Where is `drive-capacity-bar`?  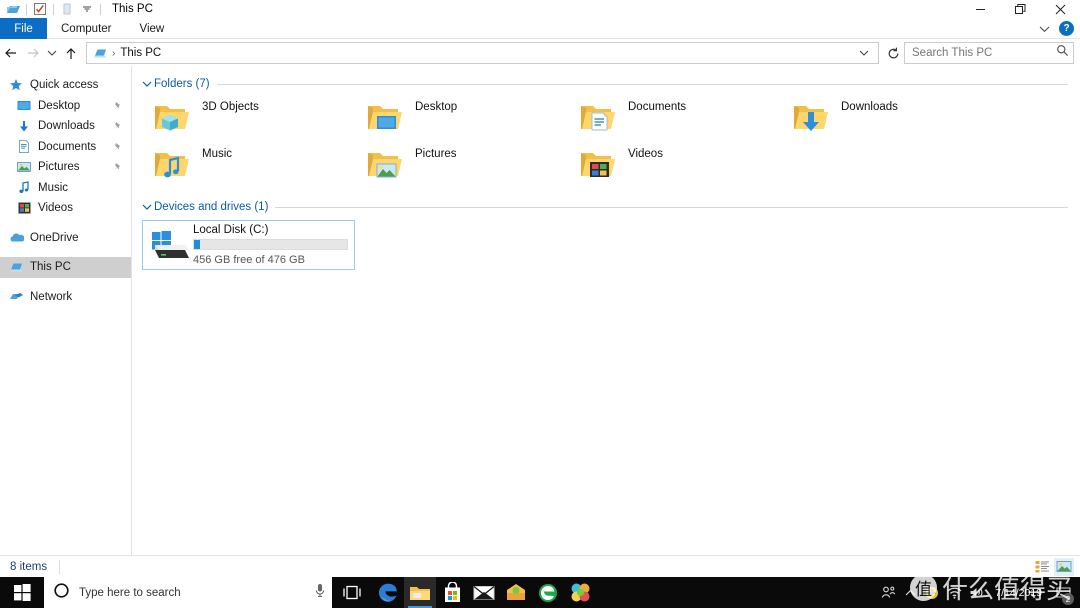 drive-capacity-bar is located at coordinates (270, 244).